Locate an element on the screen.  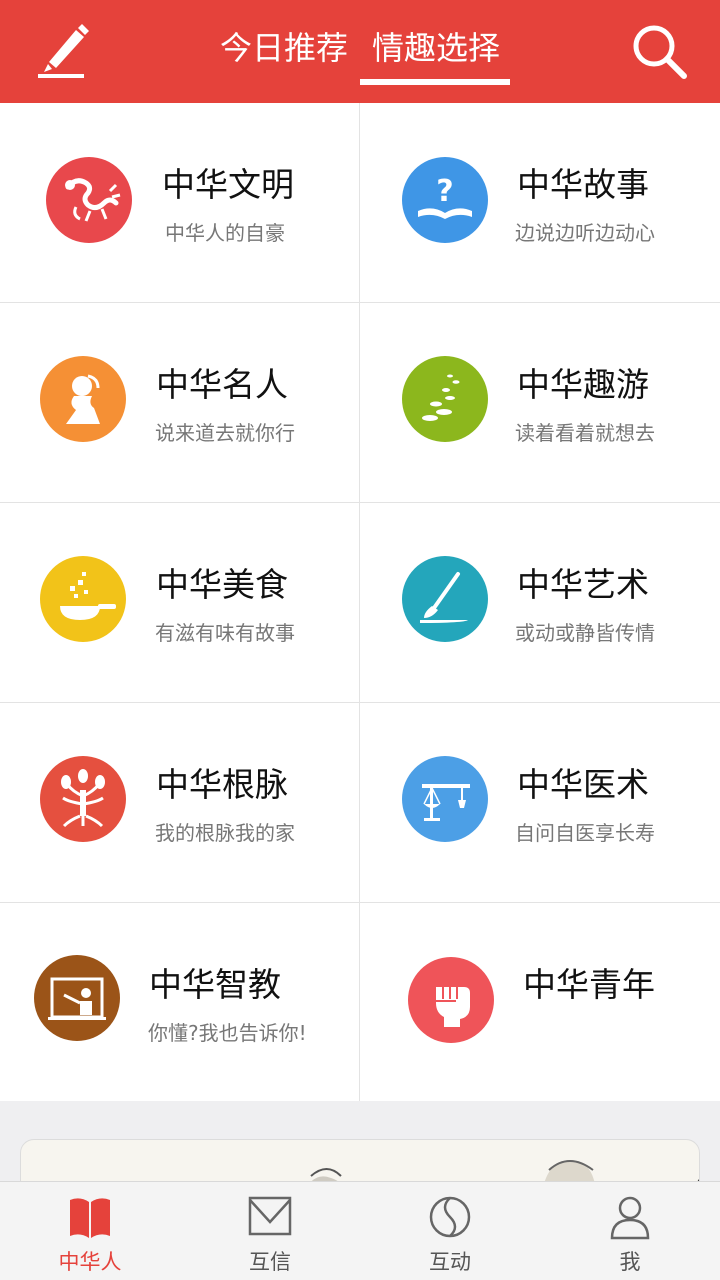
book-icon is located at coordinates (90, 1218).